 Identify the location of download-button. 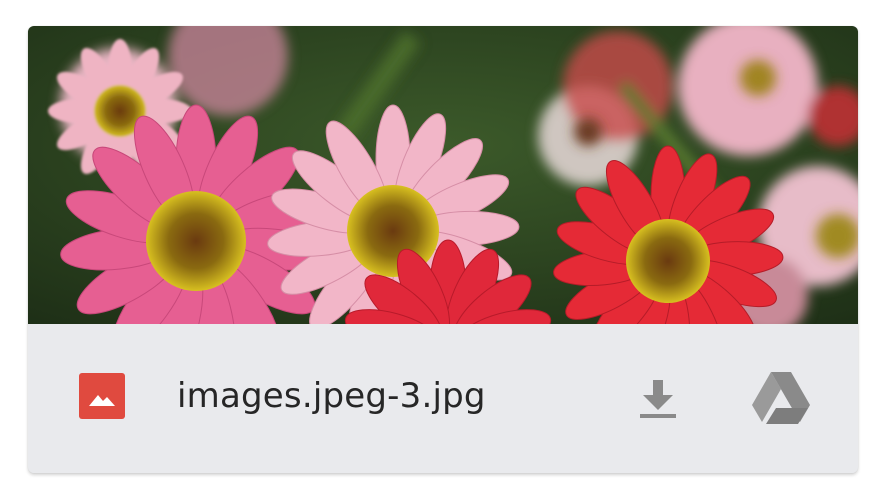
(658, 398).